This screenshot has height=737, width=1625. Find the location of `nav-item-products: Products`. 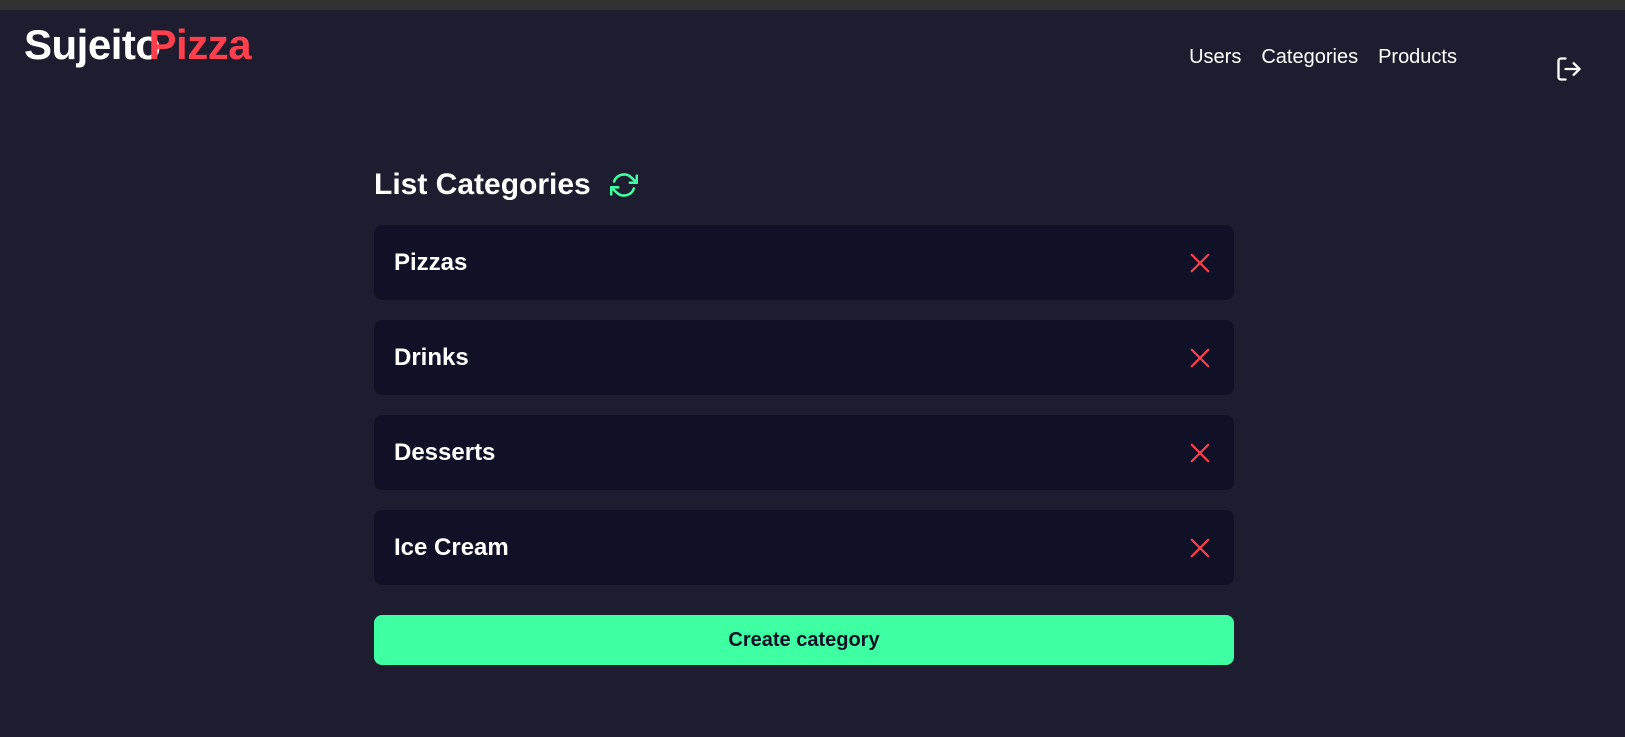

nav-item-products: Products is located at coordinates (1417, 57).